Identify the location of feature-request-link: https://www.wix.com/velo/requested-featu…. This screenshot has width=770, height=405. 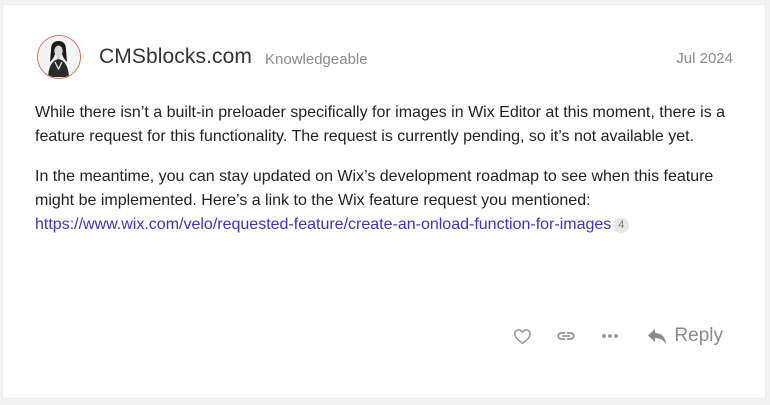
(323, 224).